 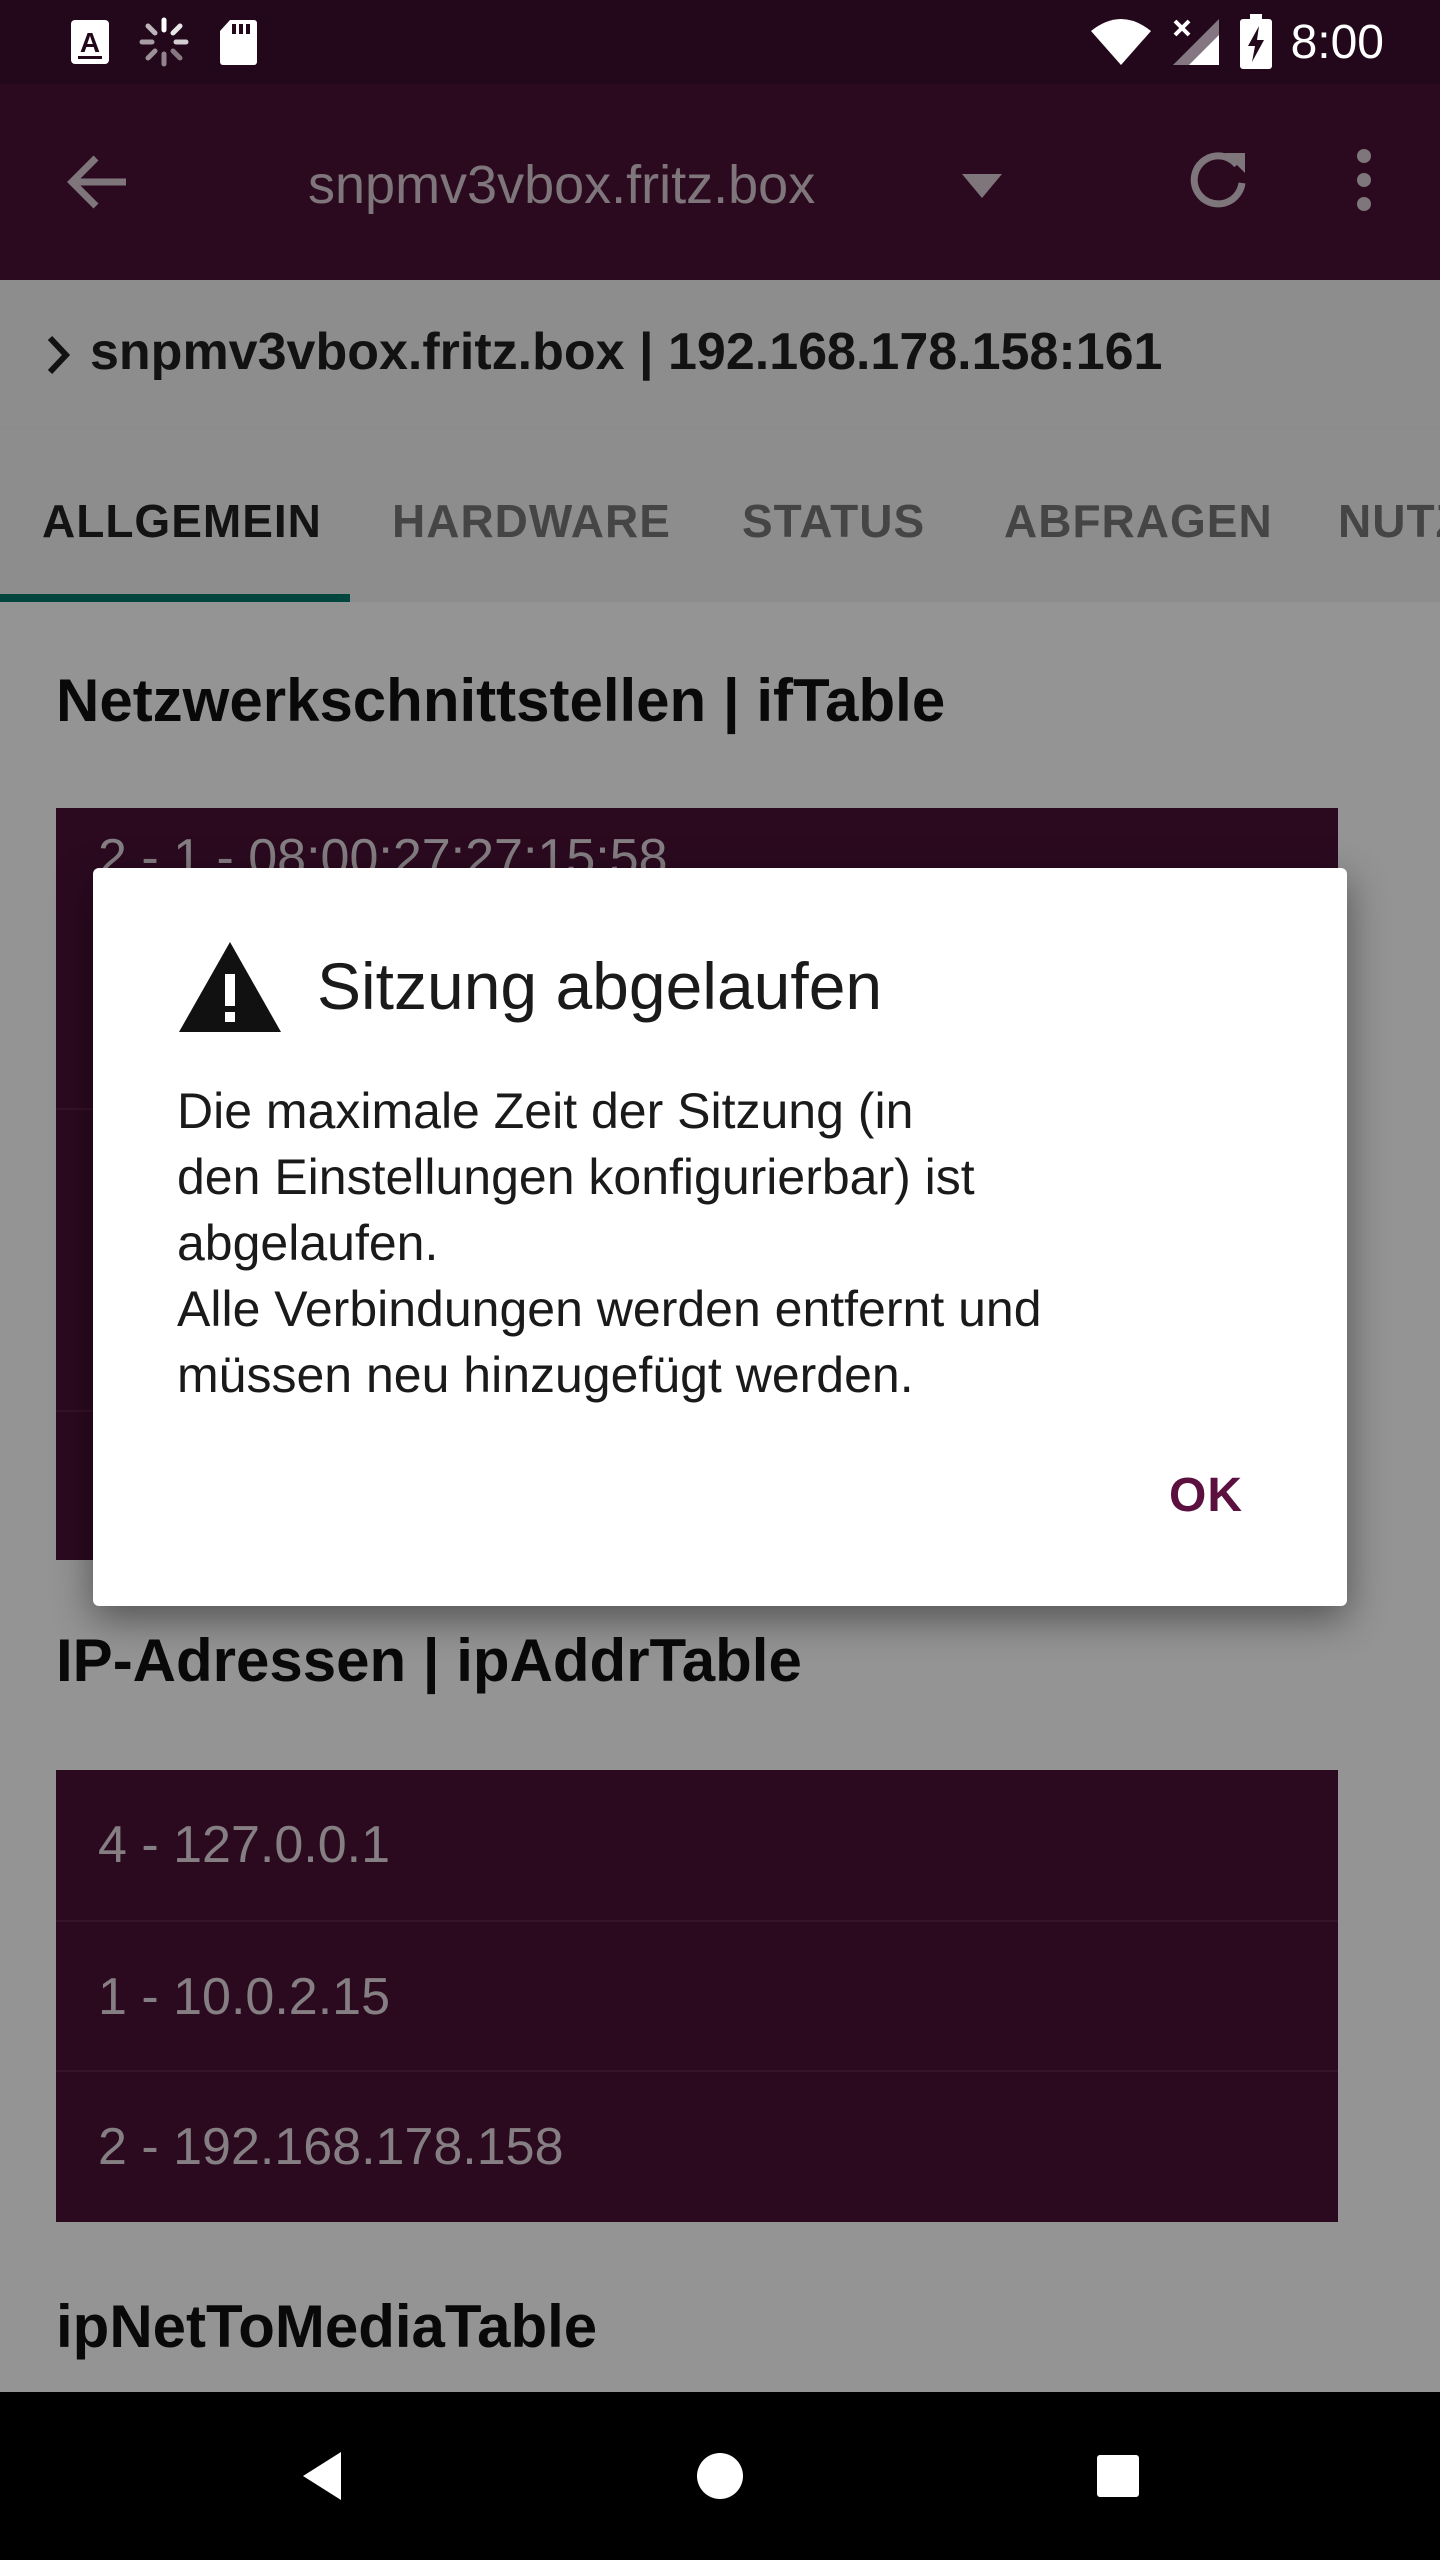 I want to click on navigation-bar, so click(x=720, y=2476).